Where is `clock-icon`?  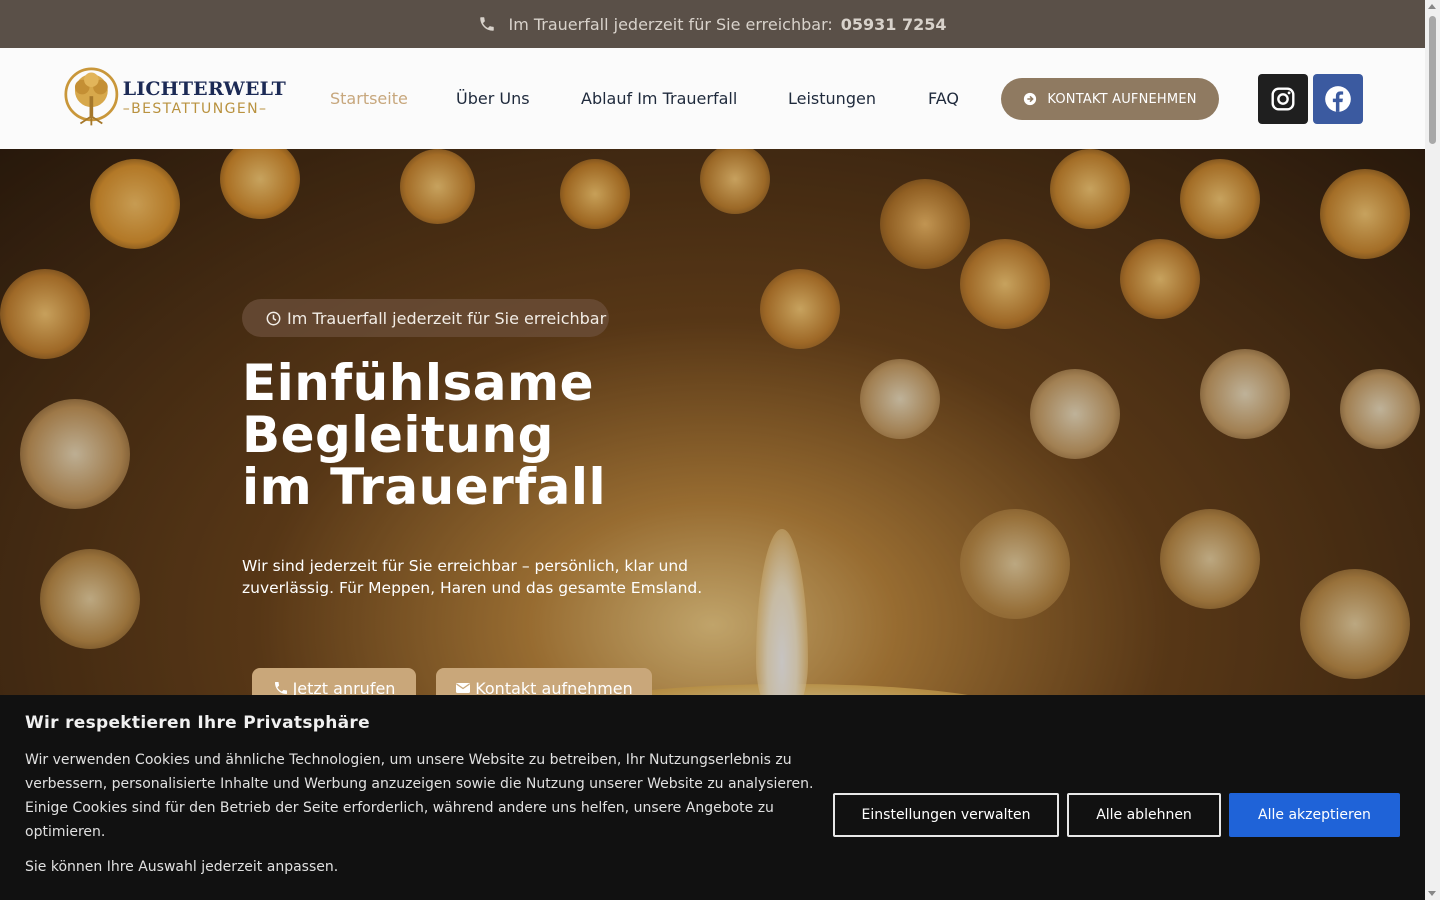 clock-icon is located at coordinates (273, 318).